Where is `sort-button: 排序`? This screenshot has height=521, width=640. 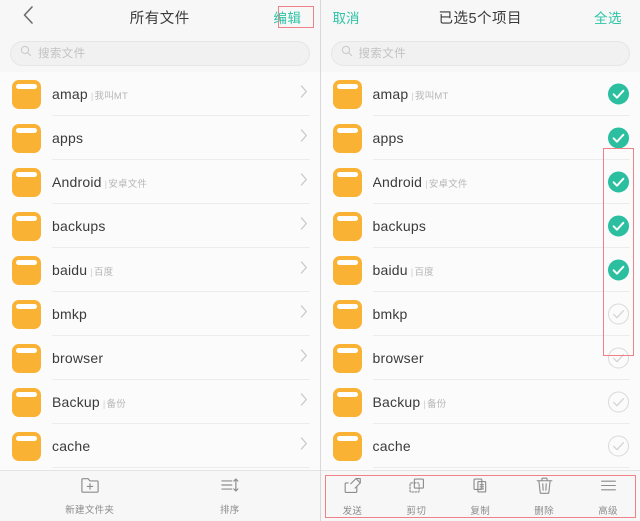 sort-button: 排序 is located at coordinates (230, 496).